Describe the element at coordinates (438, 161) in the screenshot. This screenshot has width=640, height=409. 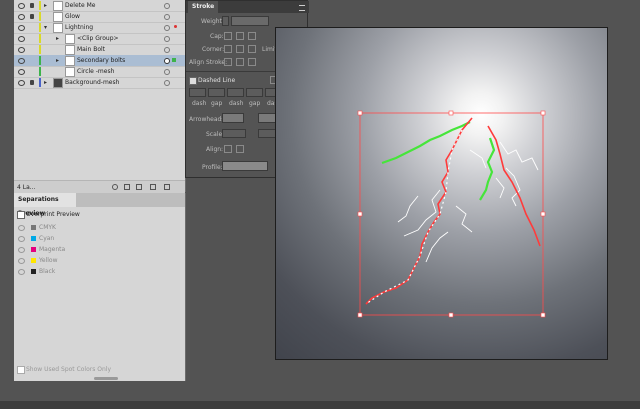
I see `green-secondary-bolts` at that location.